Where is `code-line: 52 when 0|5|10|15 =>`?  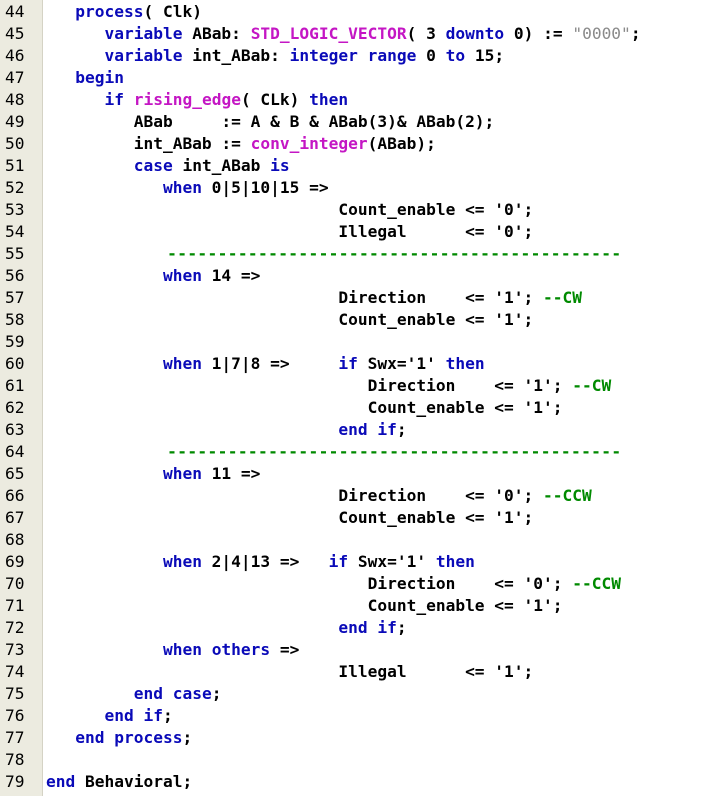
code-line: 52 when 0|5|10|15 => is located at coordinates (362, 188).